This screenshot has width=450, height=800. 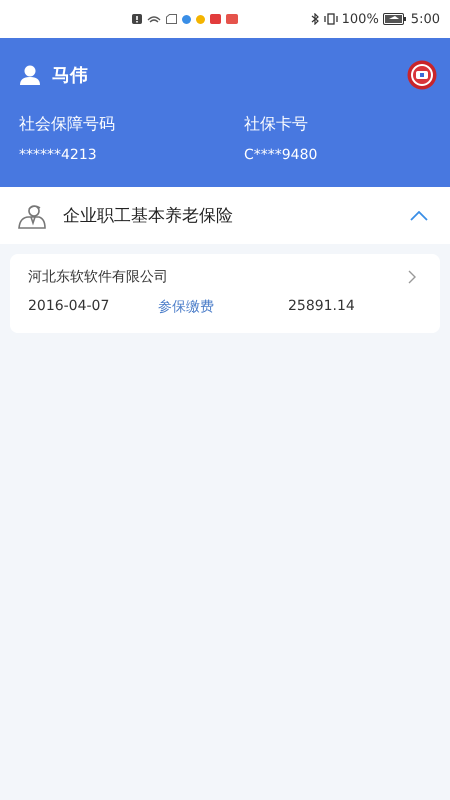 I want to click on field-value: ******4213, so click(x=58, y=155).